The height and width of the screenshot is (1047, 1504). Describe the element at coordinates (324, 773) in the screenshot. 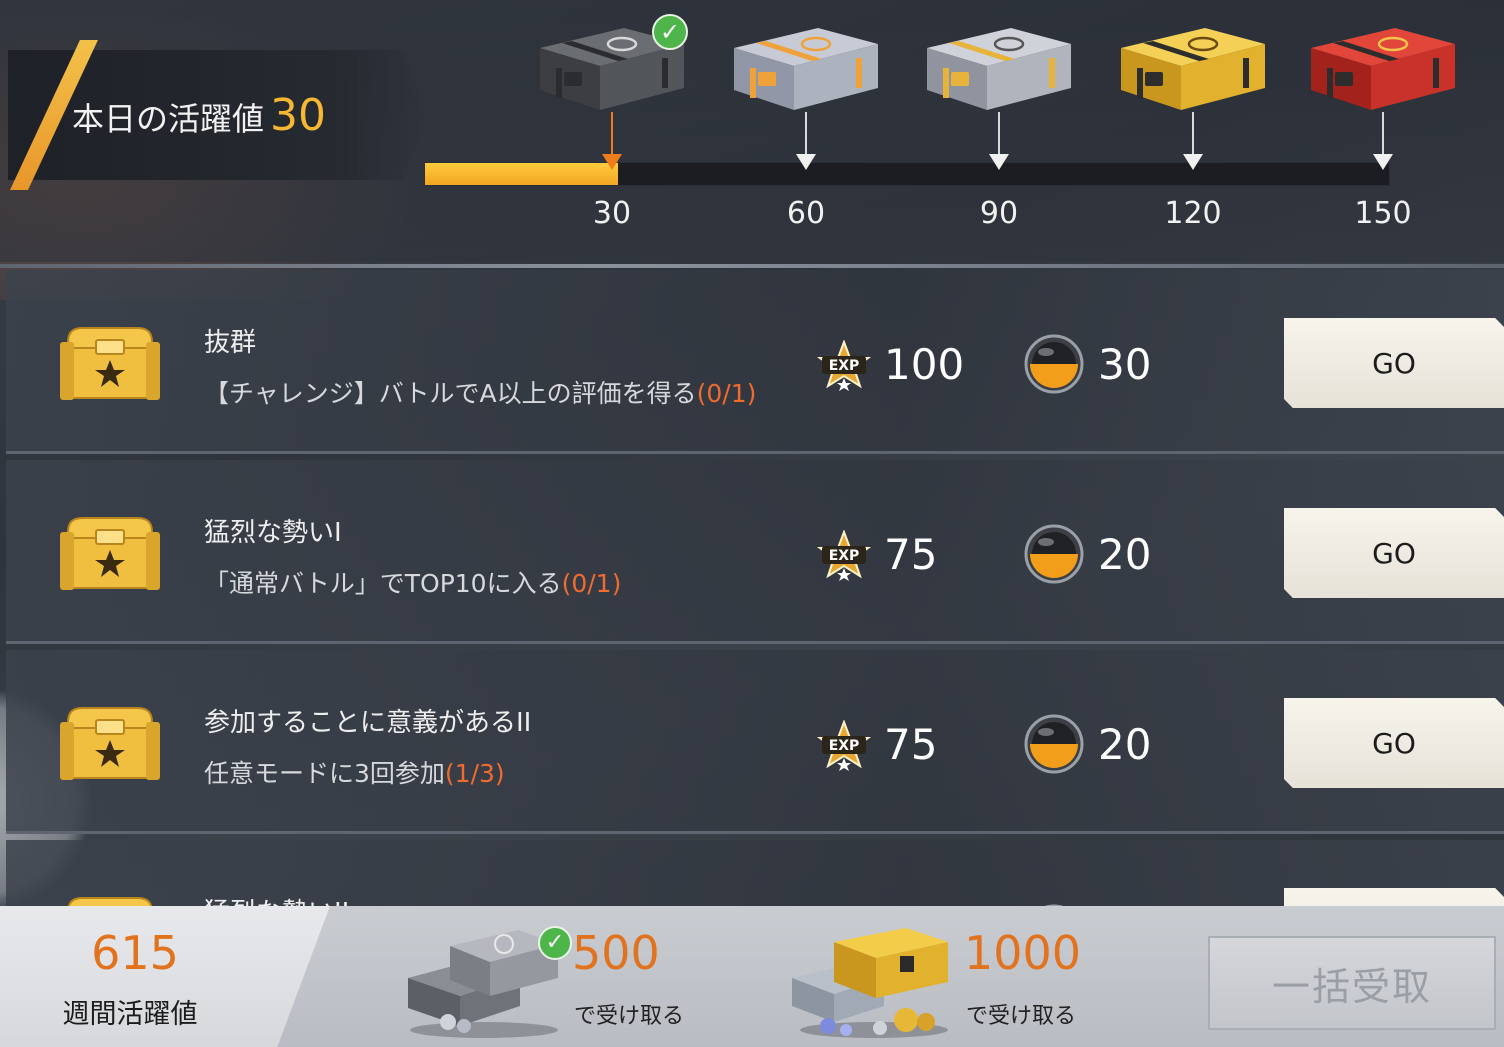

I see `task-description-text: 任意モードに3回参加` at that location.